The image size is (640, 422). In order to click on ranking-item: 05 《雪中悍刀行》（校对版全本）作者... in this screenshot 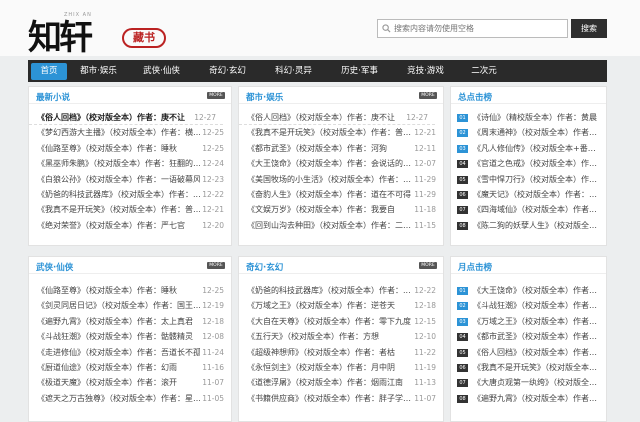, I will do `click(528, 179)`.